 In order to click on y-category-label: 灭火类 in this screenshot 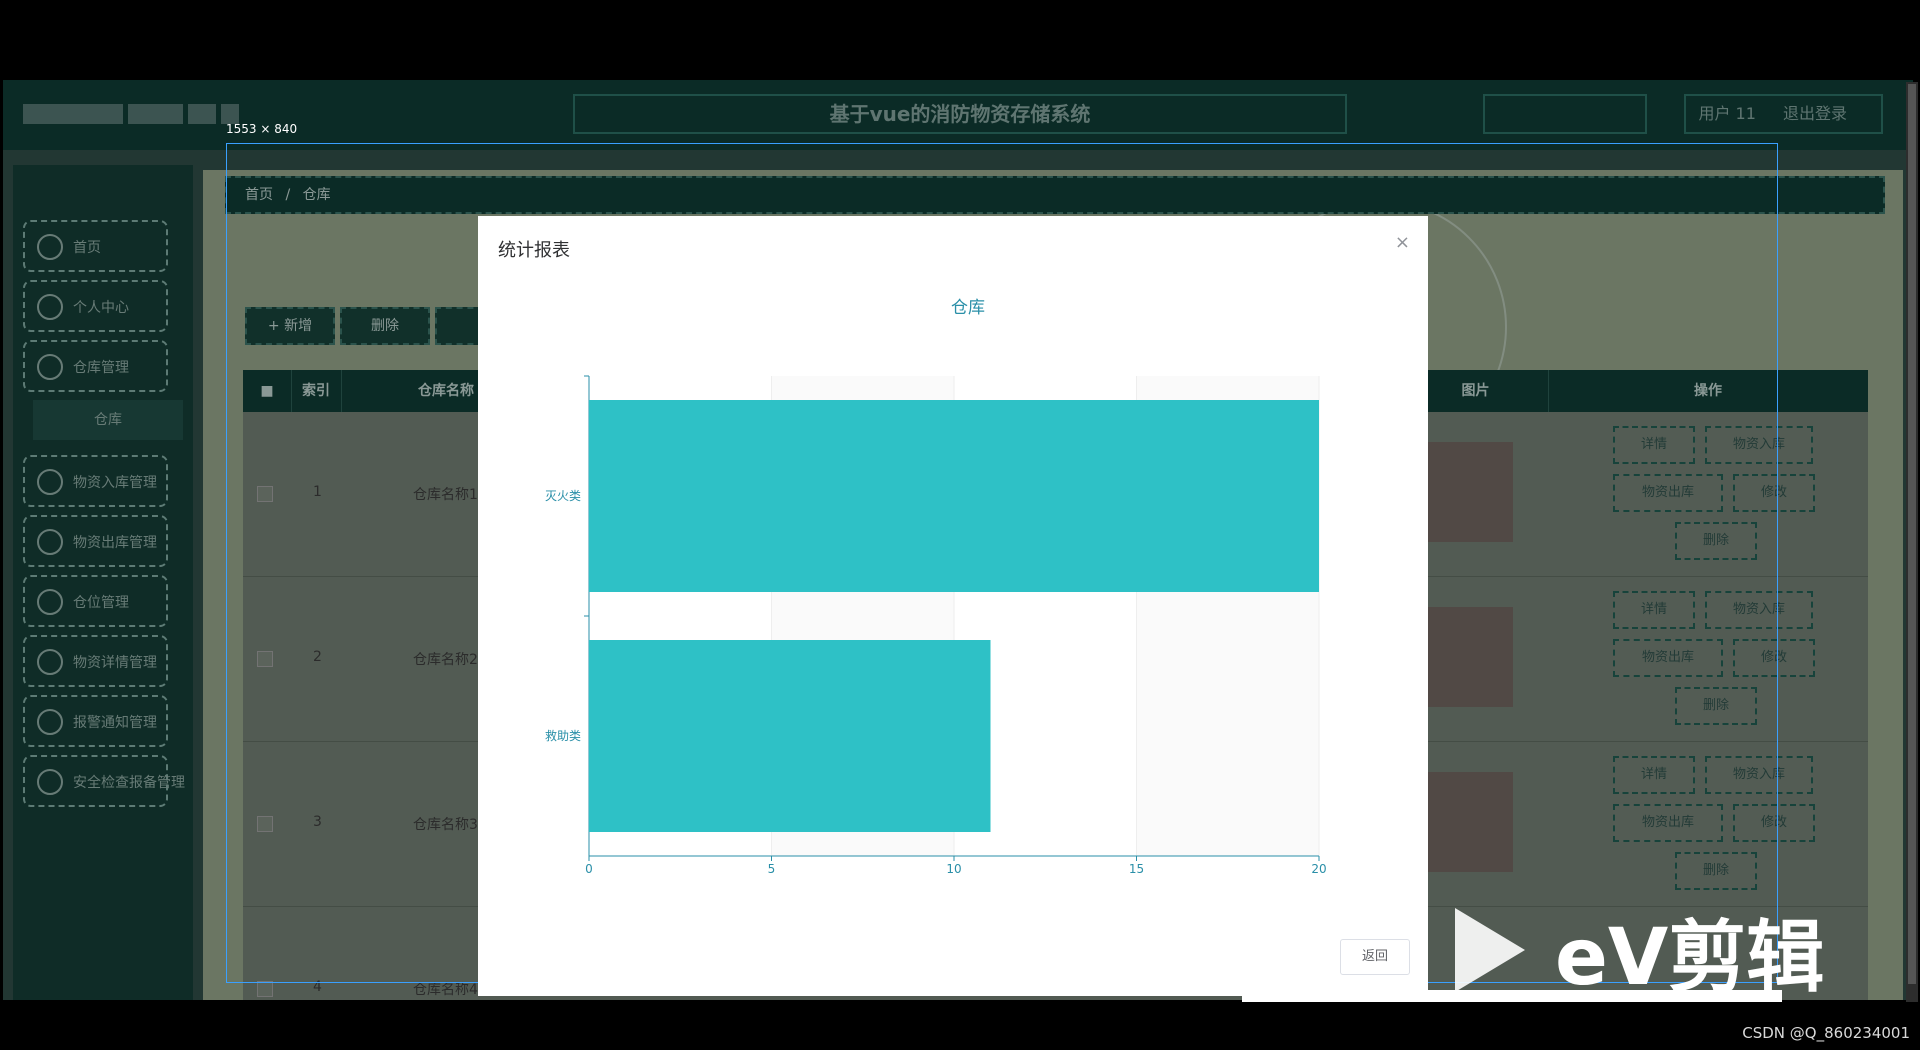, I will do `click(563, 496)`.